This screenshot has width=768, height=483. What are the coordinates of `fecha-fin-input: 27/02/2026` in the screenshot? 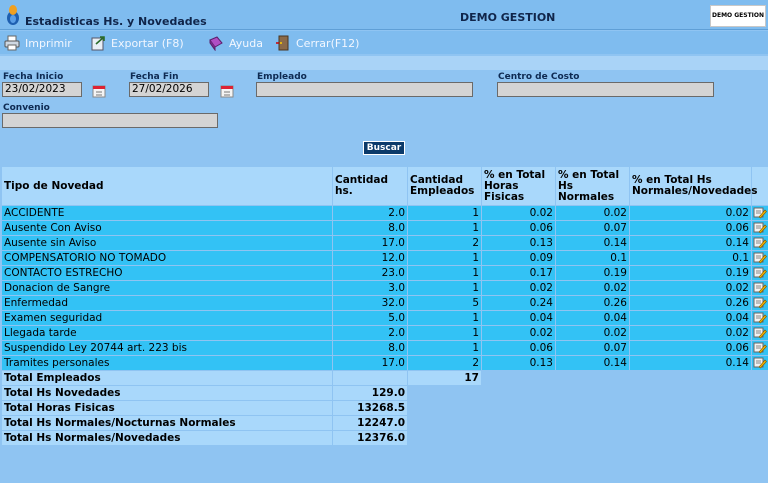 It's located at (169, 89).